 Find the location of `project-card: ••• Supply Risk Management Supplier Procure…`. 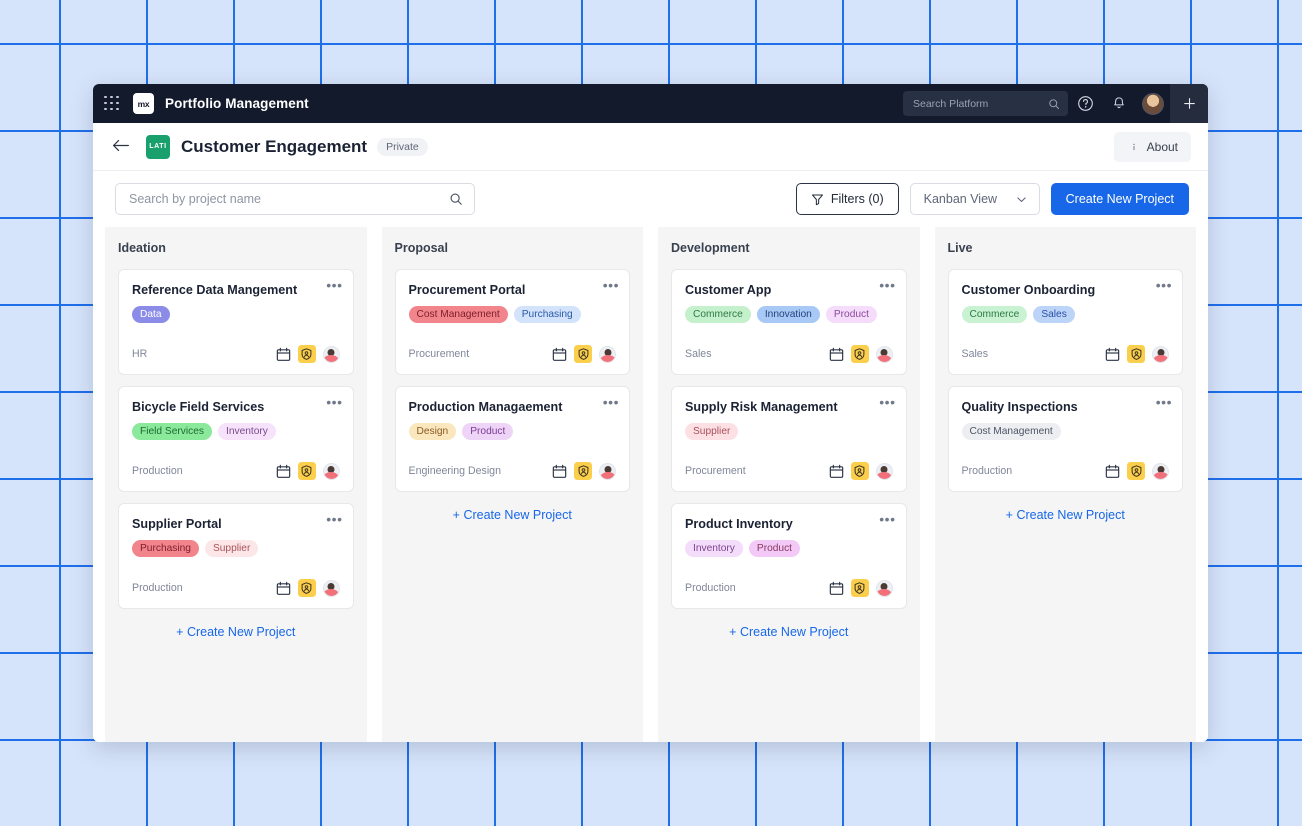

project-card: ••• Supply Risk Management Supplier Procure… is located at coordinates (789, 439).